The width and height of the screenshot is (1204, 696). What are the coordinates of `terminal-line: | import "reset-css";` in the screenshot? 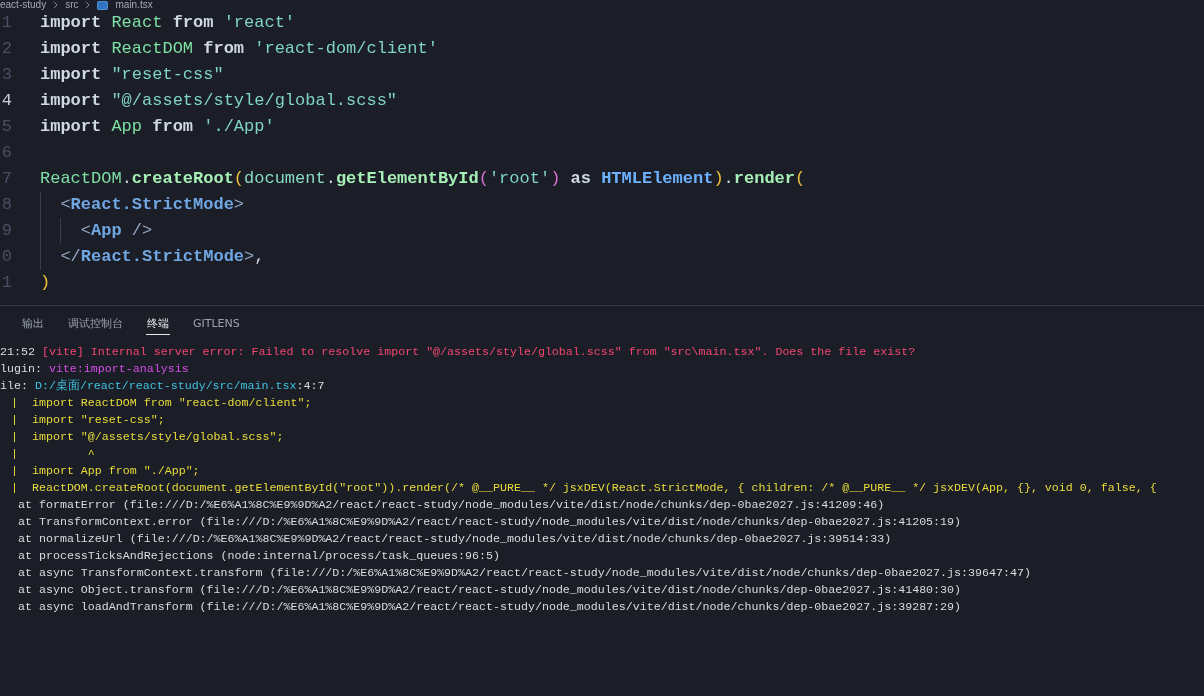 It's located at (88, 420).